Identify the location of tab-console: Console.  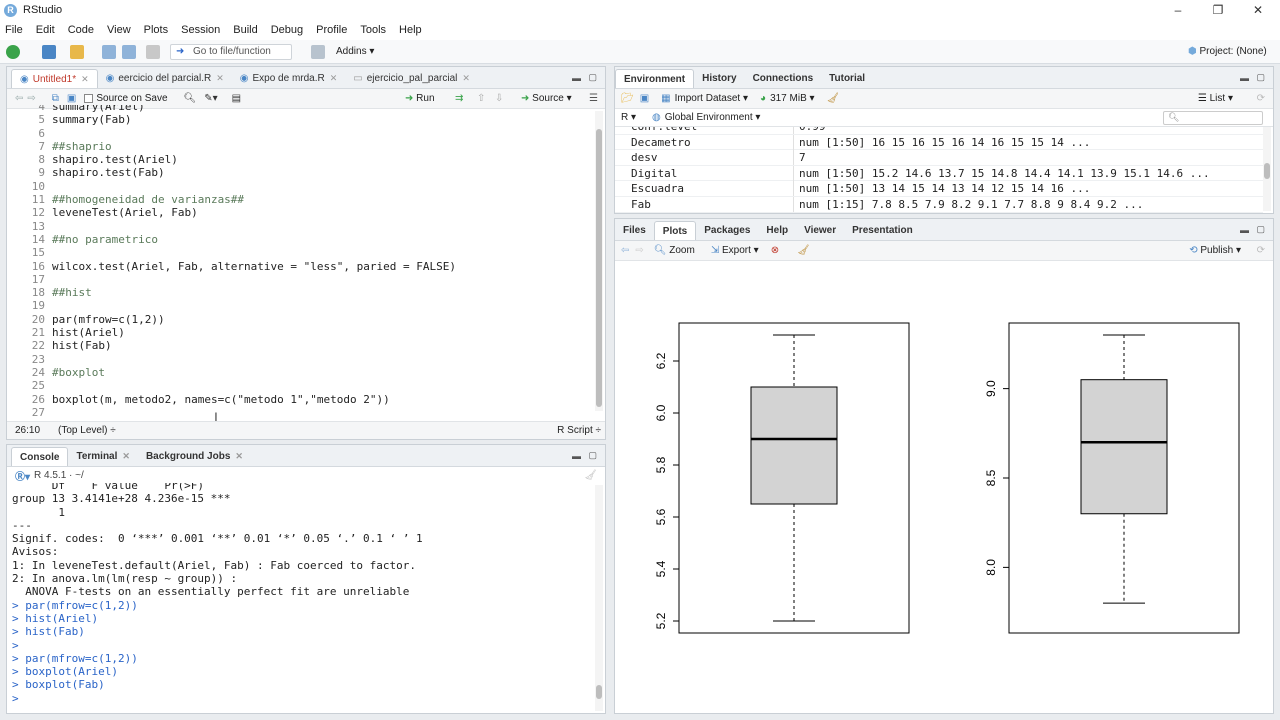
(40, 456).